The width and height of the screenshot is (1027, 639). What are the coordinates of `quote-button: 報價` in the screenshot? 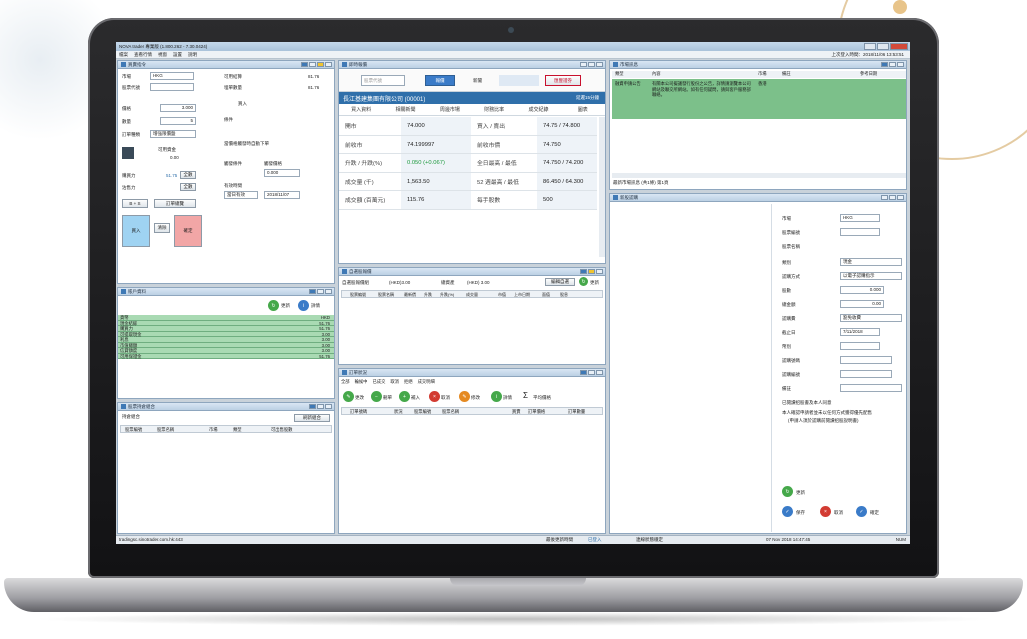 It's located at (440, 80).